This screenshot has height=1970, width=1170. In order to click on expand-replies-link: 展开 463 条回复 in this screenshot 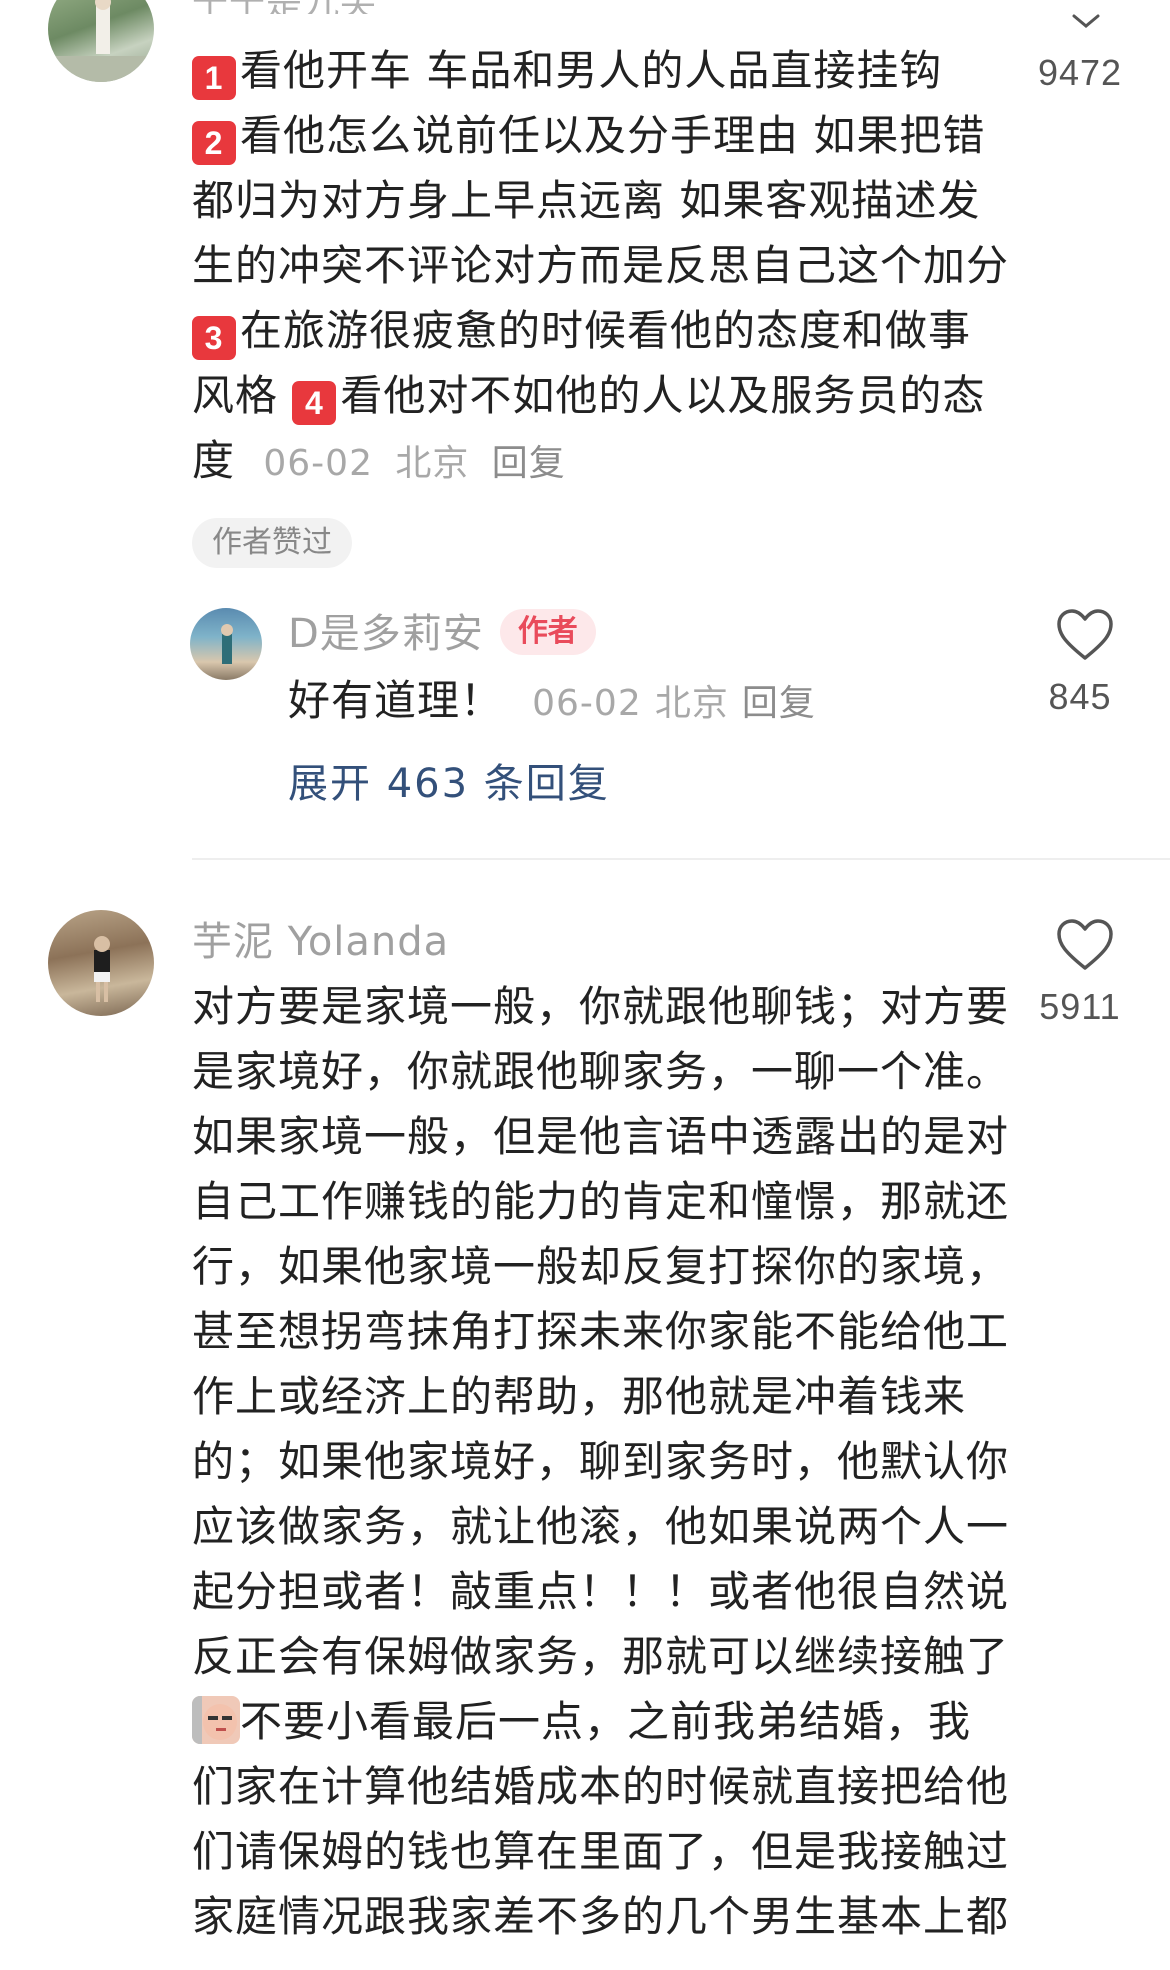, I will do `click(449, 784)`.